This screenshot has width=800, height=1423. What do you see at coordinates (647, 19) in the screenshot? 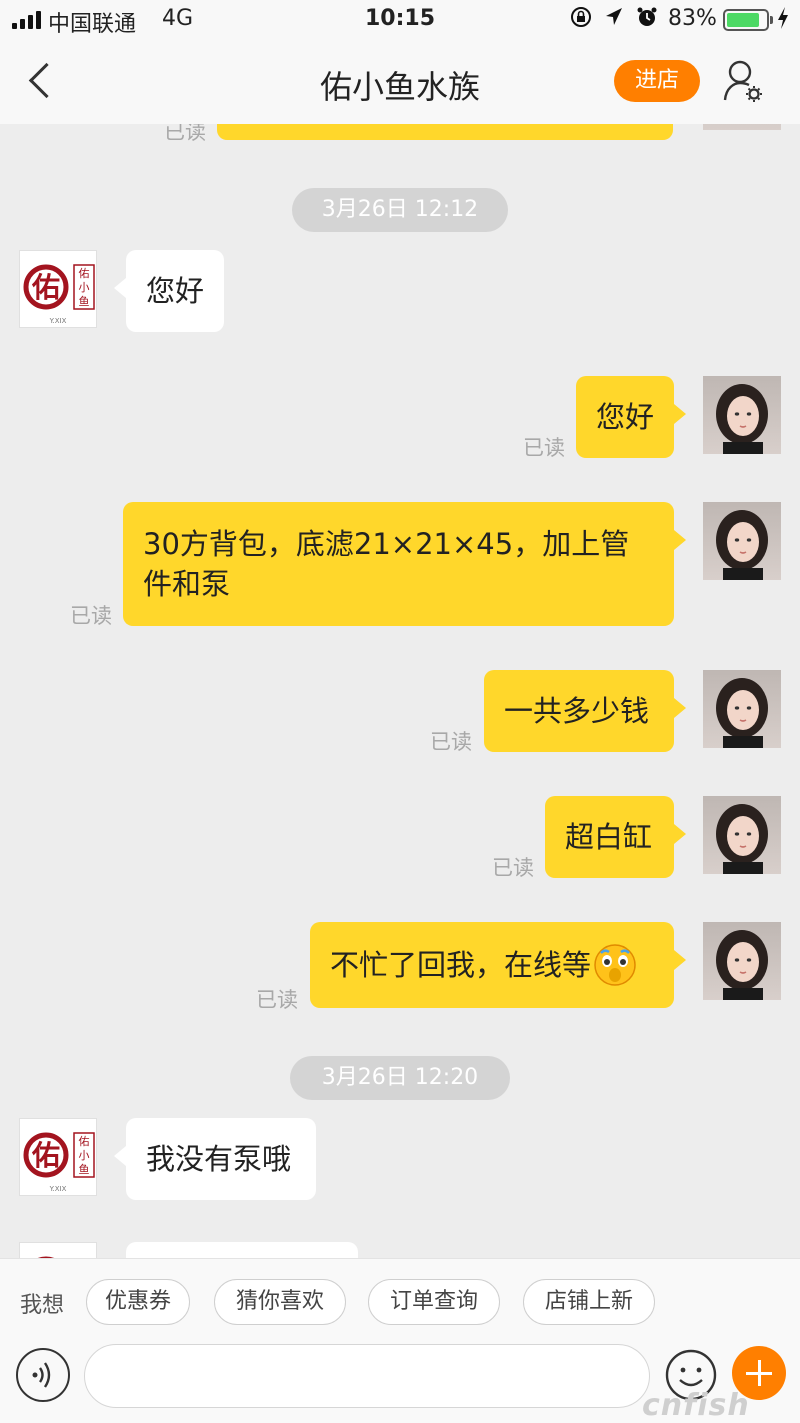
I see `alarm-icon` at bounding box center [647, 19].